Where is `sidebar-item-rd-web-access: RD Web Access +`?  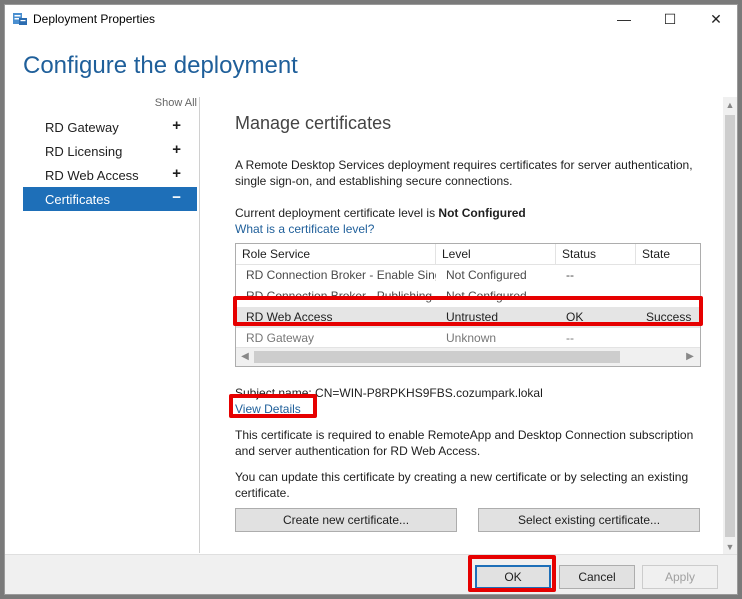
sidebar-item-rd-web-access: RD Web Access + is located at coordinates (110, 175).